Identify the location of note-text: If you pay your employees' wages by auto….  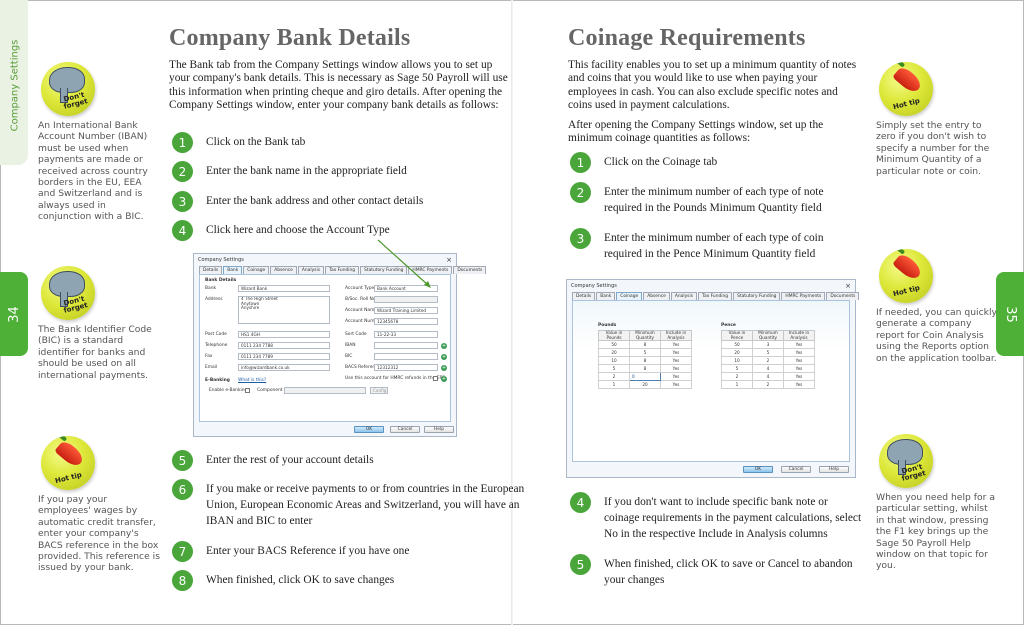
(99, 534).